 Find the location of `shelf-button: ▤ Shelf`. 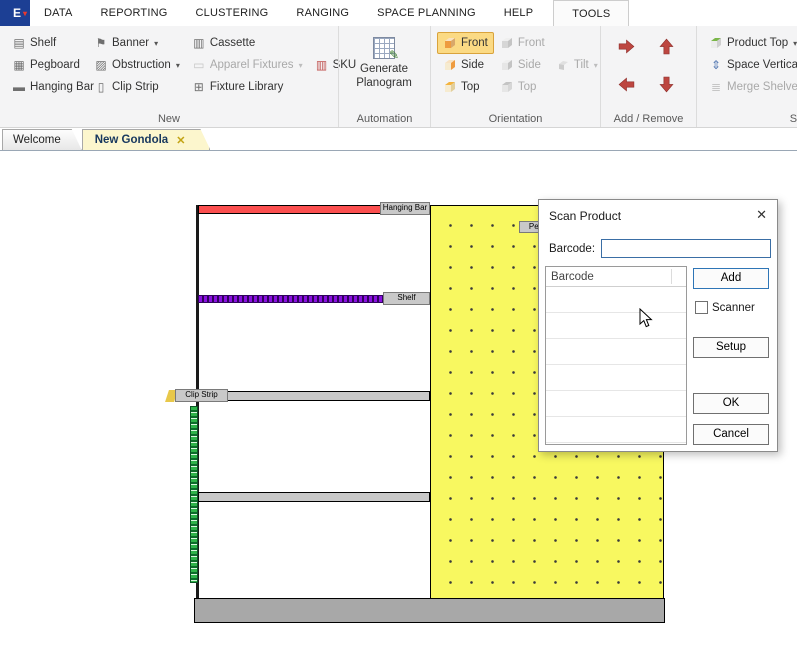

shelf-button: ▤ Shelf is located at coordinates (47, 43).